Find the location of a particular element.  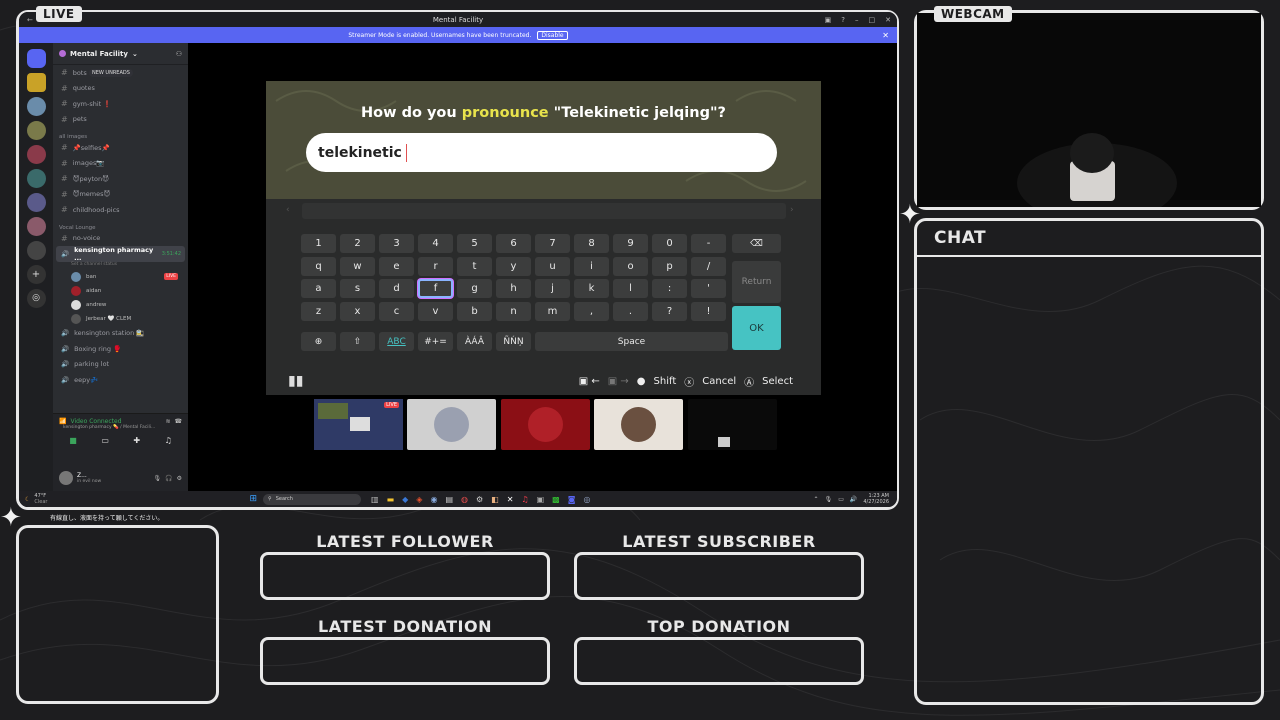

key-row3-1: s is located at coordinates (357, 288).